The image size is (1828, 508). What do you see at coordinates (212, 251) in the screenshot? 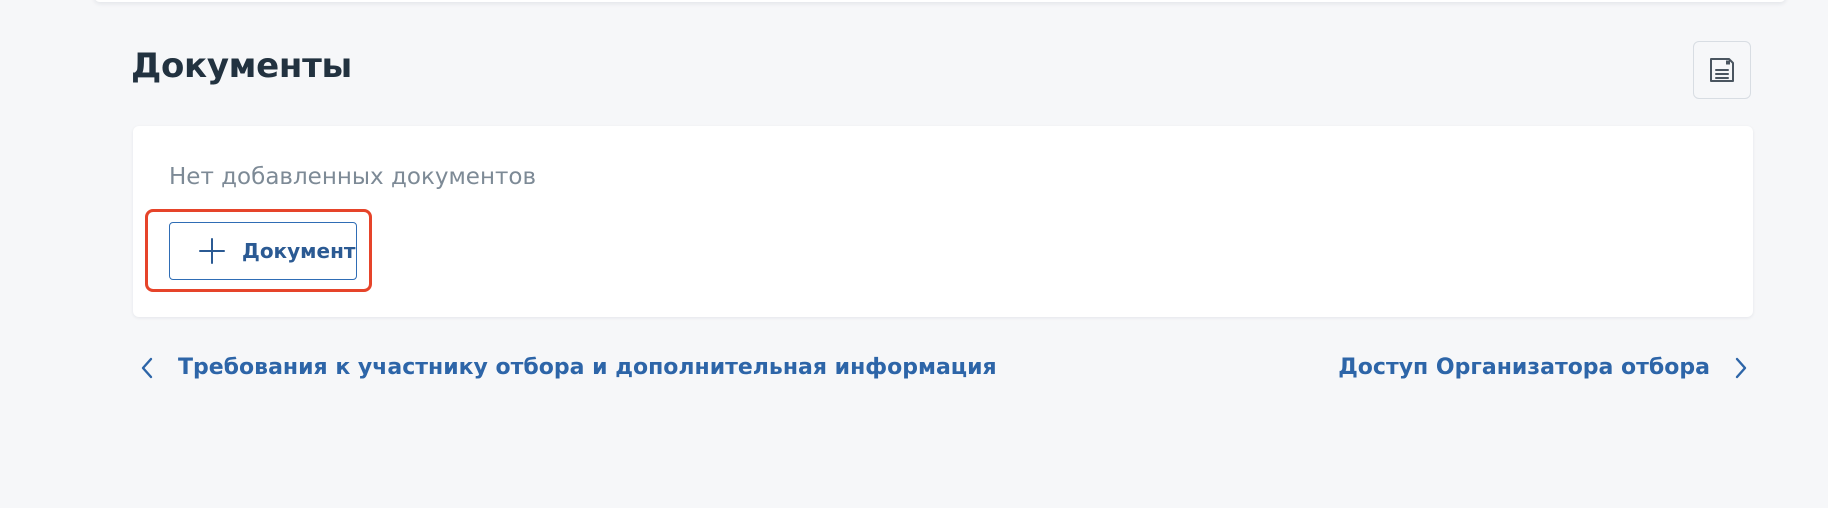
I see `plus-icon` at bounding box center [212, 251].